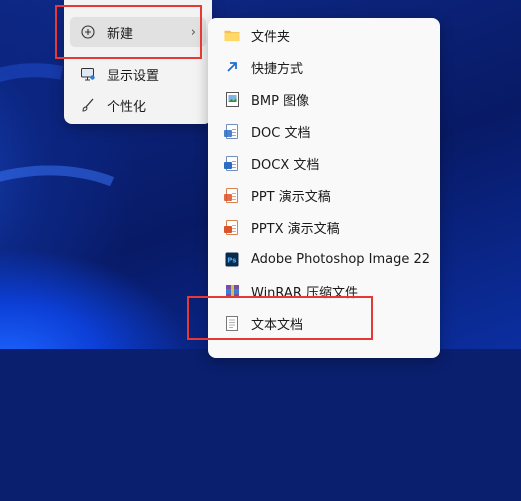  Describe the element at coordinates (193, 32) in the screenshot. I see `chevron-right-icon: ›` at that location.